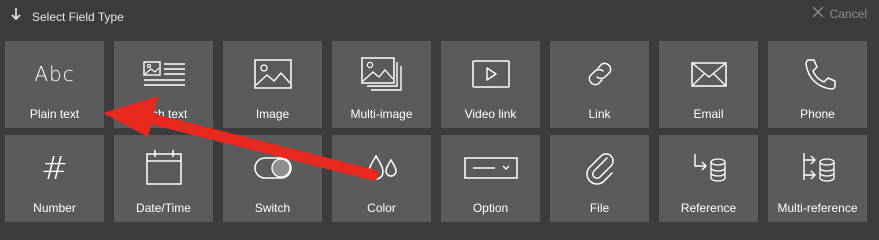  What do you see at coordinates (163, 74) in the screenshot?
I see `rich-text-icon` at bounding box center [163, 74].